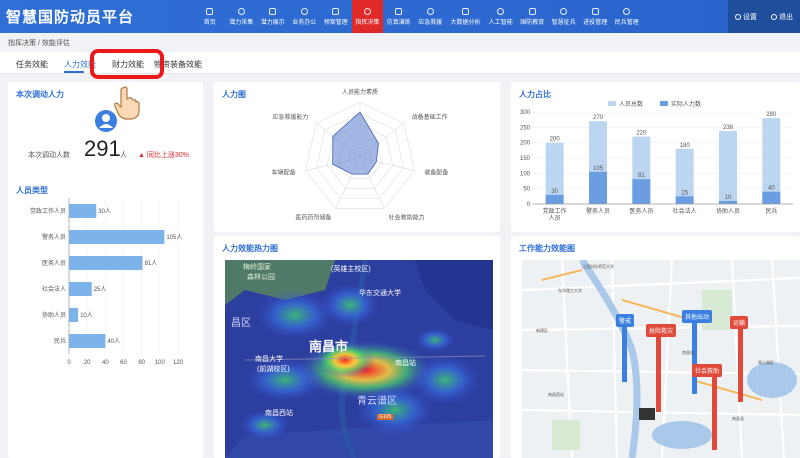 The width and height of the screenshot is (800, 458). I want to click on trend-up-icon: ▲, so click(141, 155).